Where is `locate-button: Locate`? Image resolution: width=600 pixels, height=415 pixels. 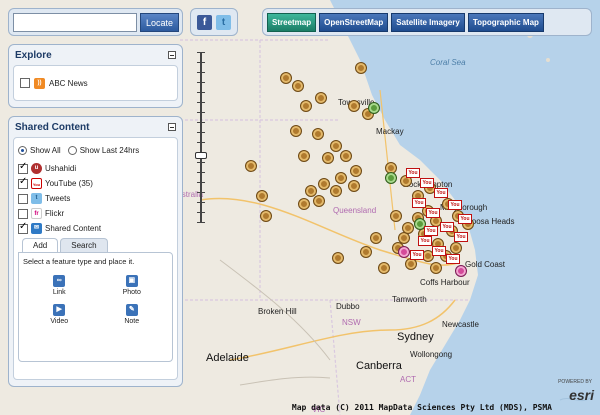 locate-button: Locate is located at coordinates (160, 22).